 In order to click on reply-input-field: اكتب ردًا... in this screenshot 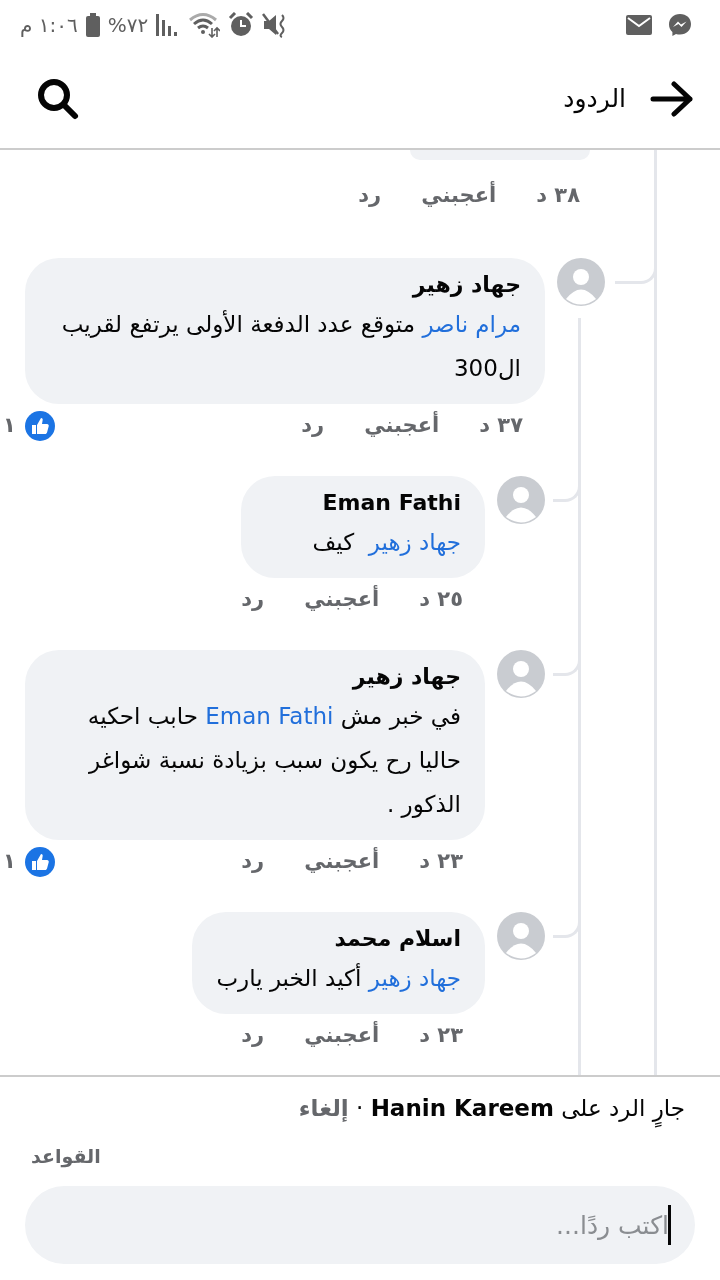, I will do `click(360, 1225)`.